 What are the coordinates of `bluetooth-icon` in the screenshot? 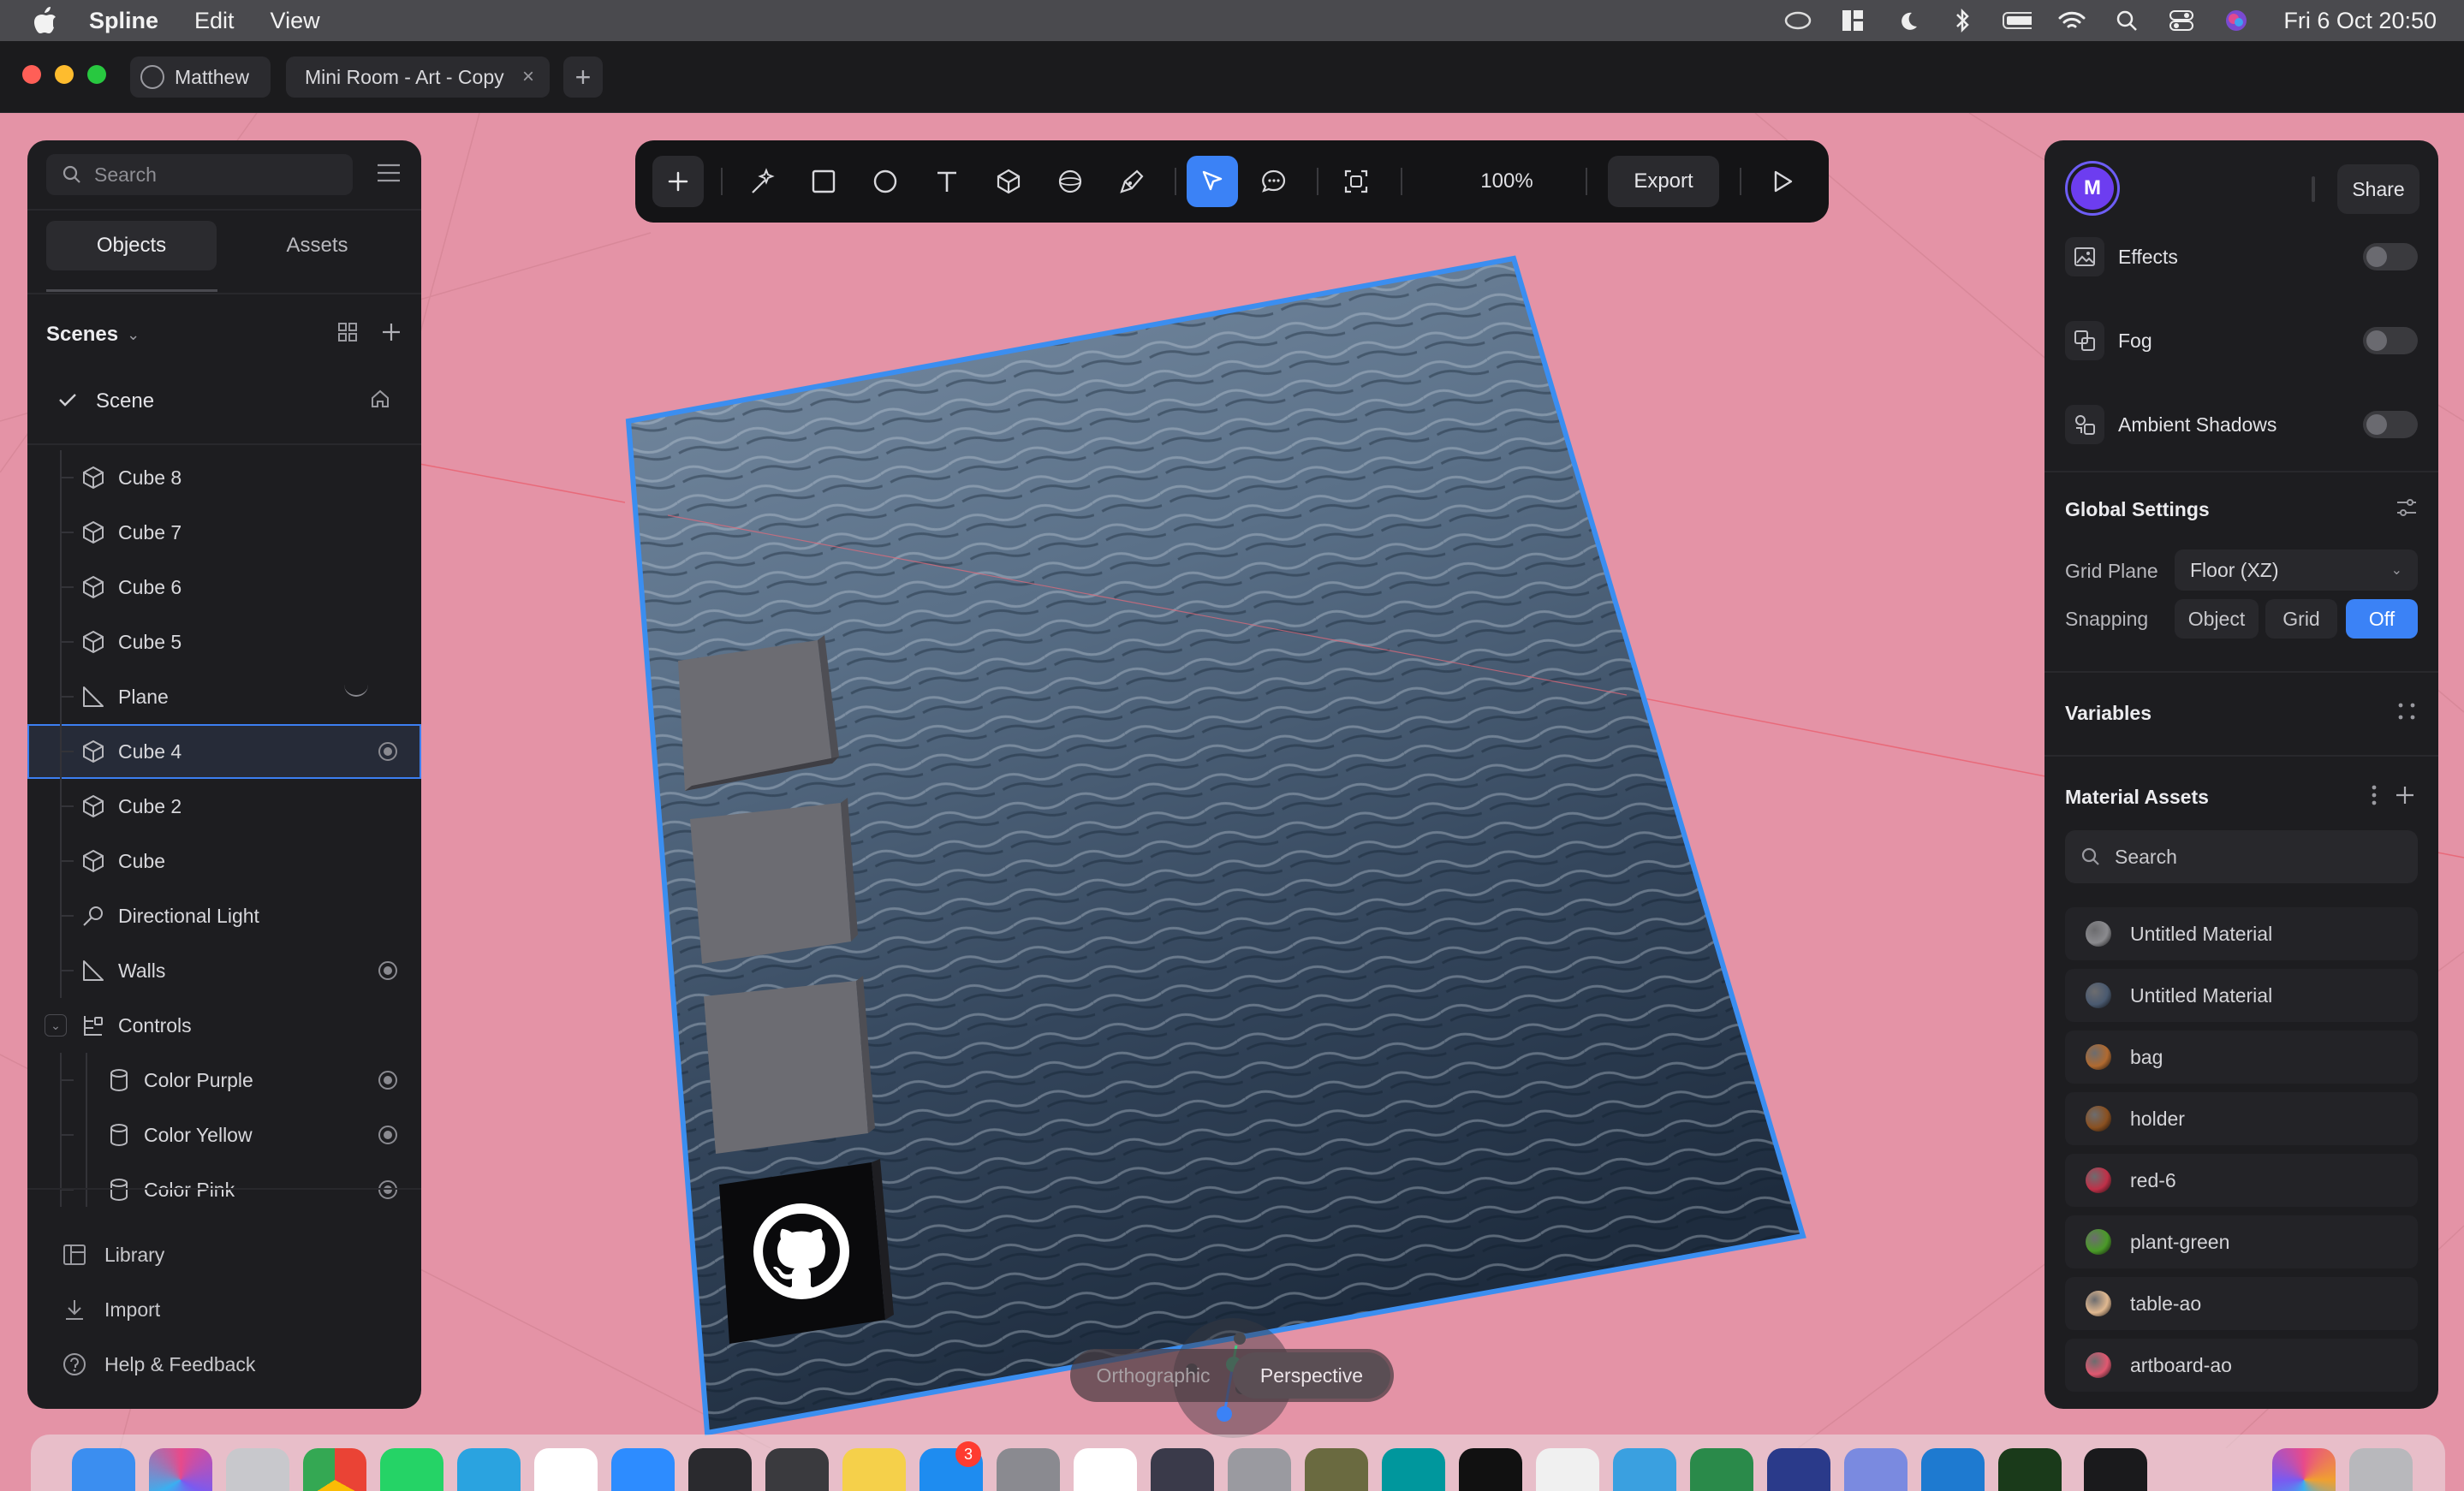 It's located at (1962, 20).